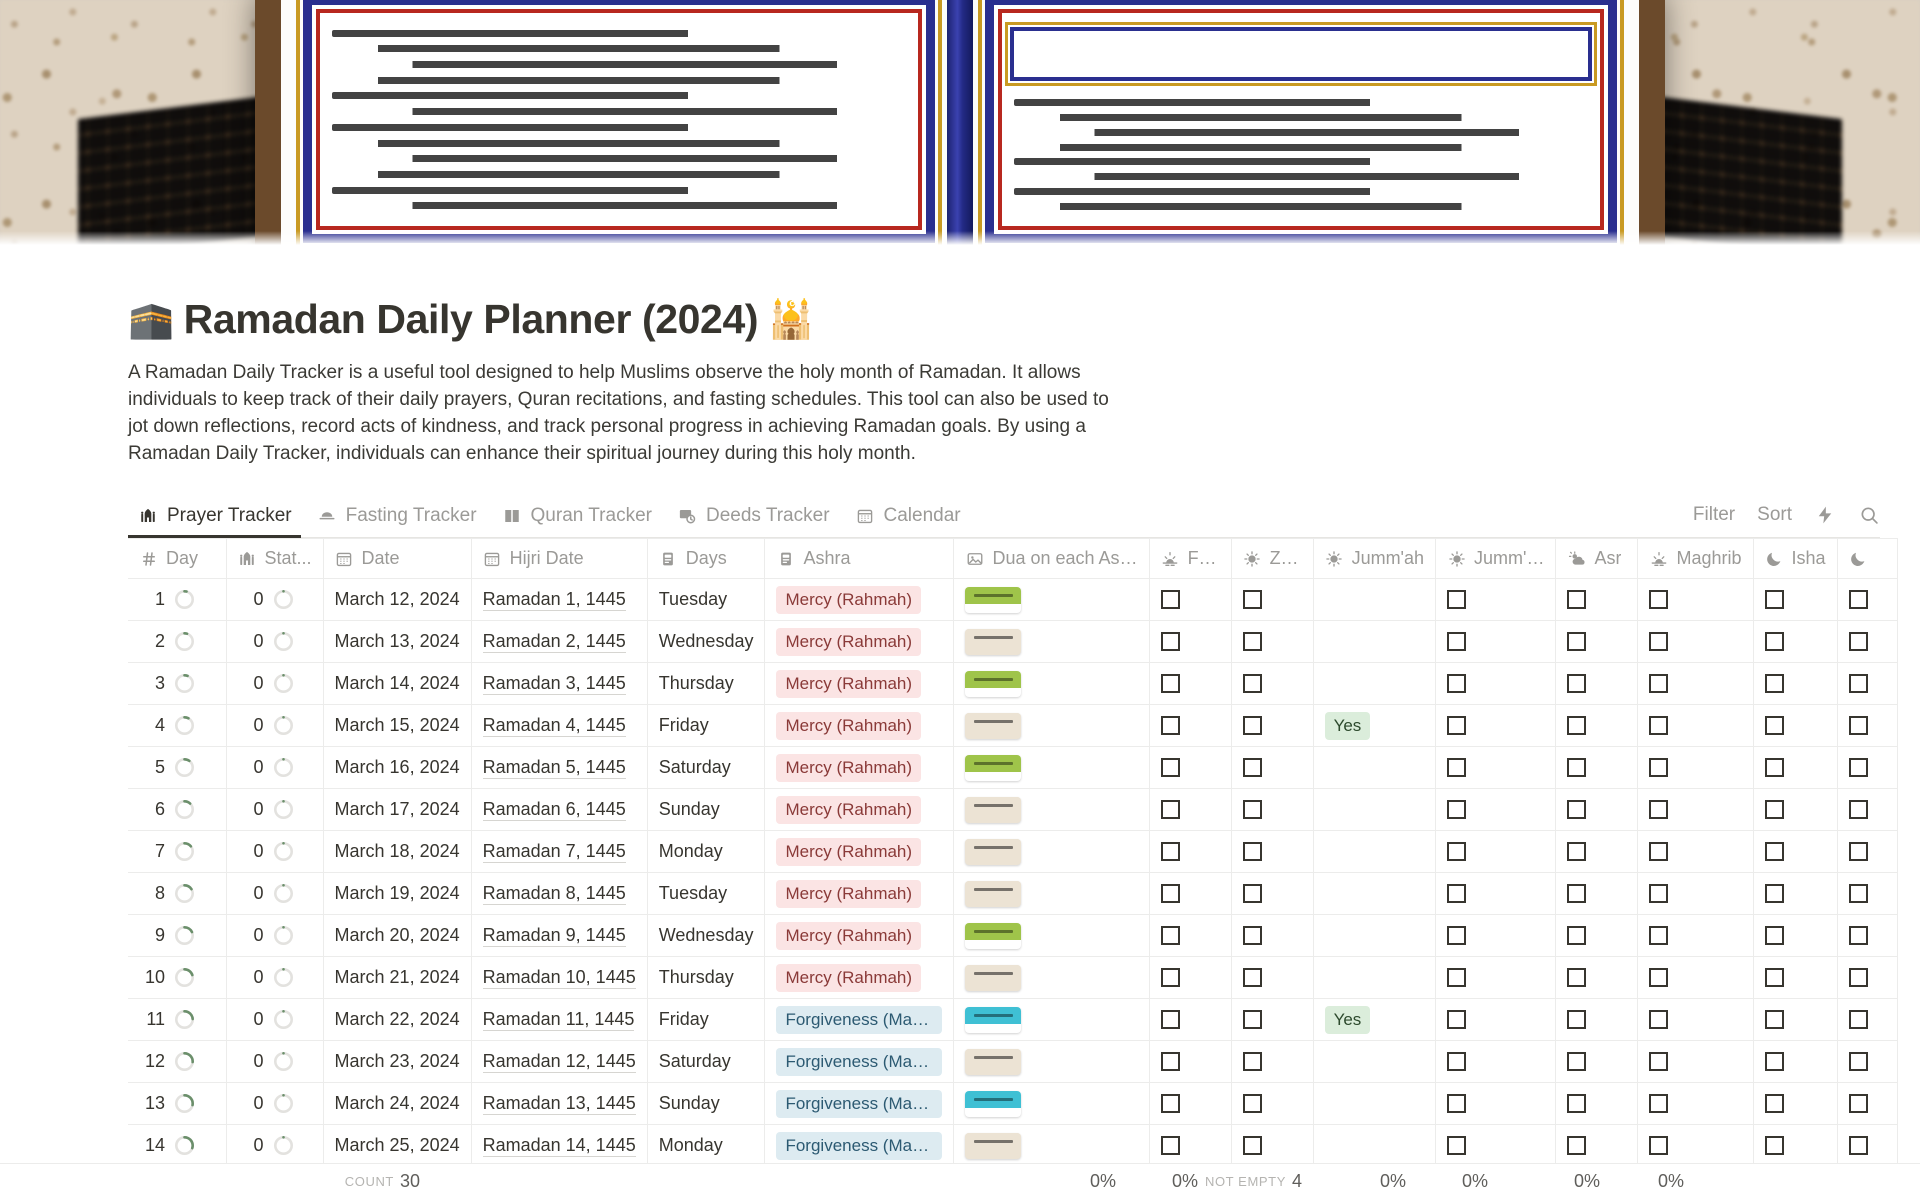  I want to click on cell-day: 4, so click(177, 726).